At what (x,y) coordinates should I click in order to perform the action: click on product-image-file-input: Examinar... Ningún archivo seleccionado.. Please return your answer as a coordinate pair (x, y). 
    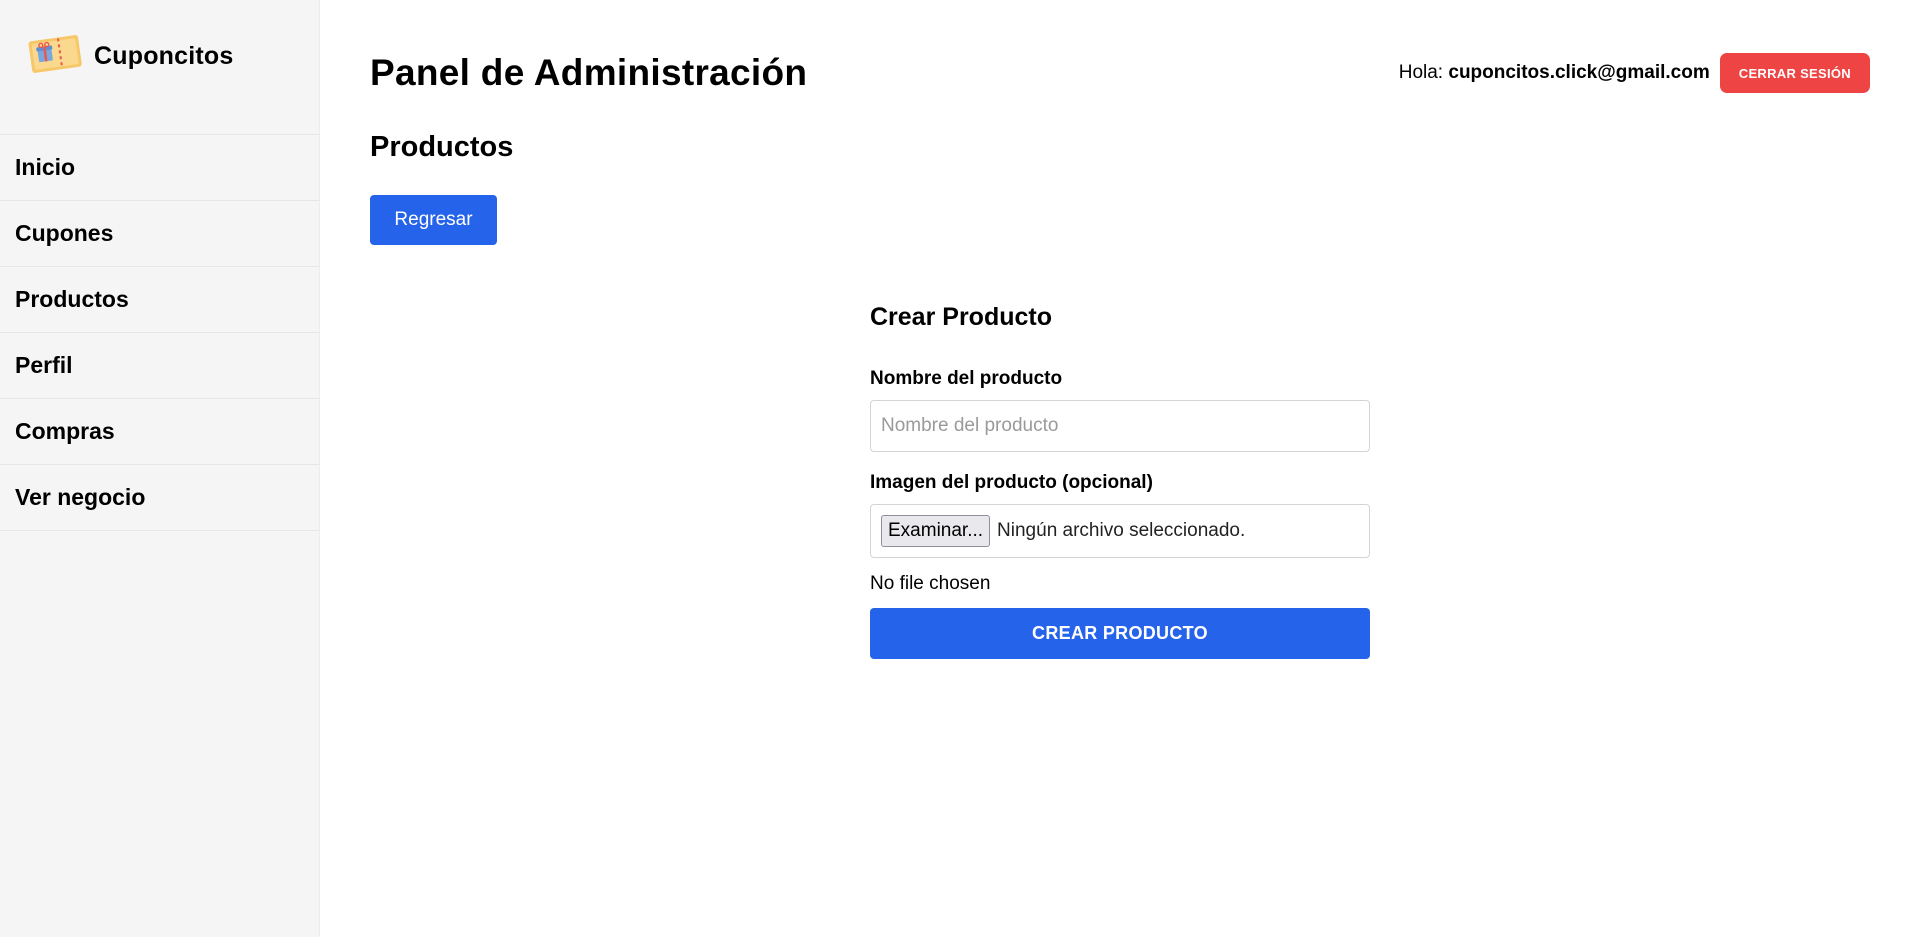
    Looking at the image, I should click on (1120, 531).